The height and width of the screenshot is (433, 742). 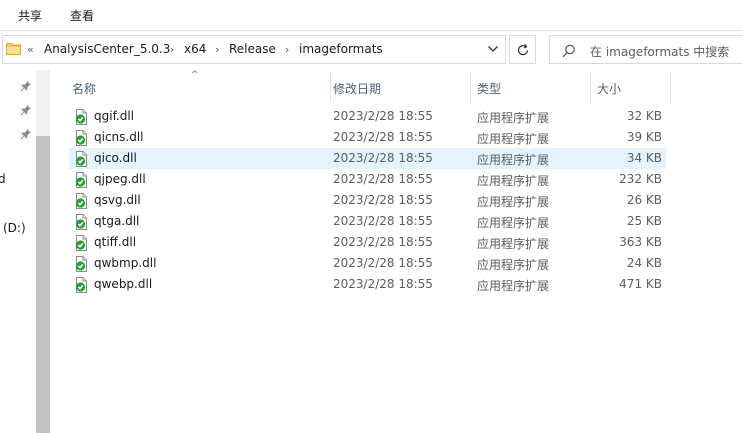 I want to click on ribbon: 共享 查看, so click(x=371, y=15).